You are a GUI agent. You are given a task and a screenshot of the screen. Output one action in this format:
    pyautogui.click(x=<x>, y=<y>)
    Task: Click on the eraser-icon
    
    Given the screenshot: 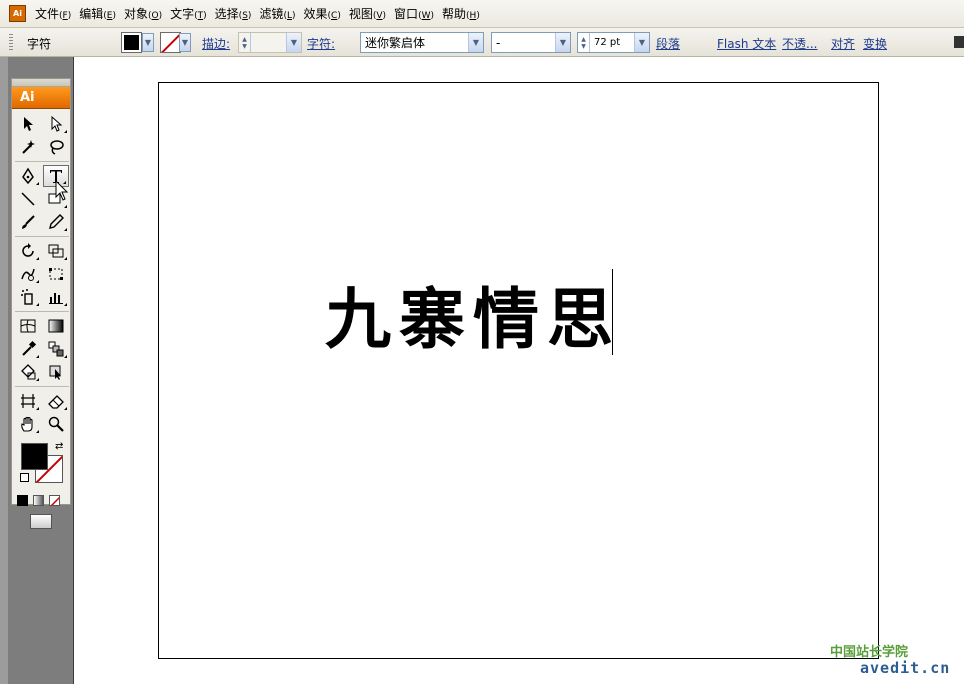 What is the action you would take?
    pyautogui.click(x=56, y=402)
    